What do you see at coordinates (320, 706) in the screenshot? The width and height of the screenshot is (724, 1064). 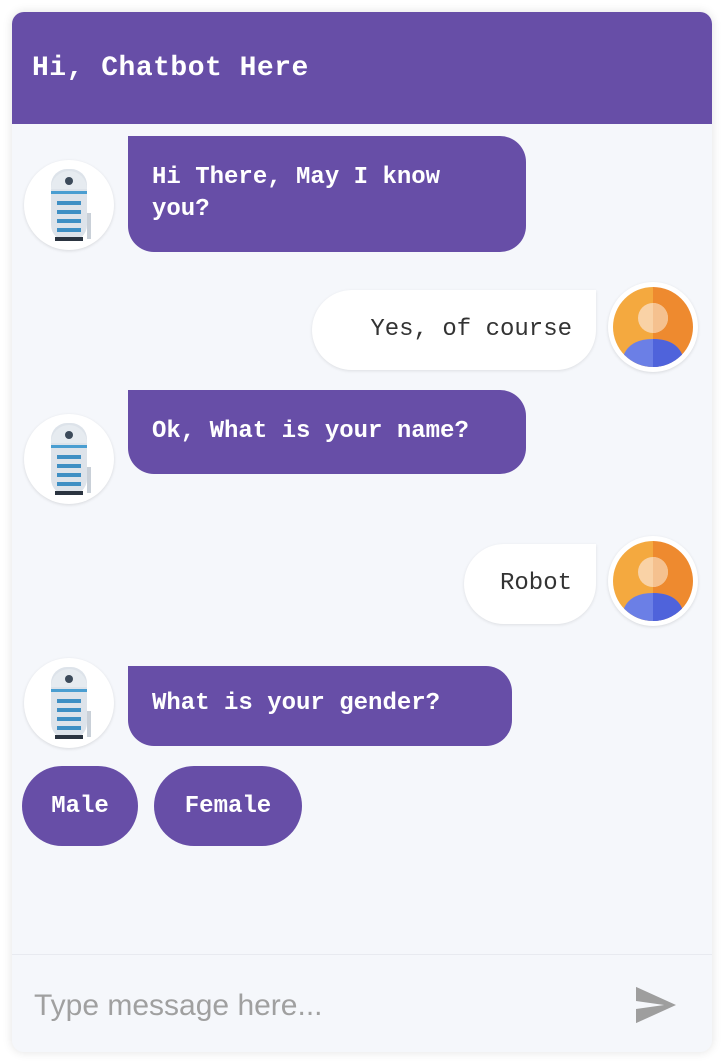 I see `bot-message: What is your gender?` at bounding box center [320, 706].